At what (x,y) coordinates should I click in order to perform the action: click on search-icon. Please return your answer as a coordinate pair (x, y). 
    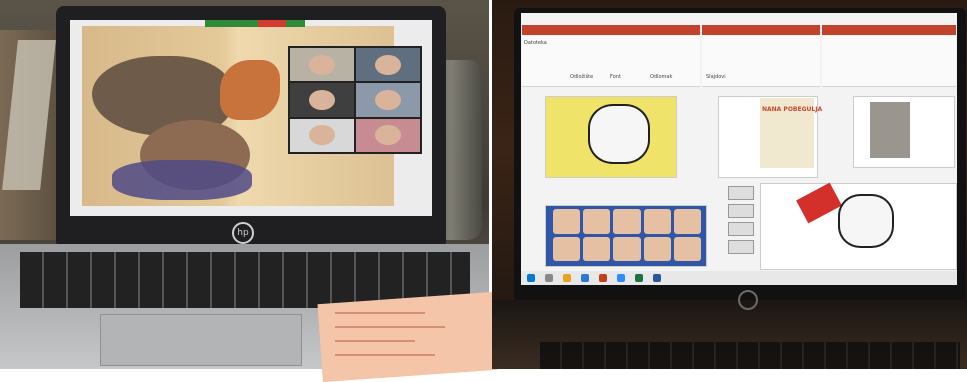
    Looking at the image, I should click on (549, 278).